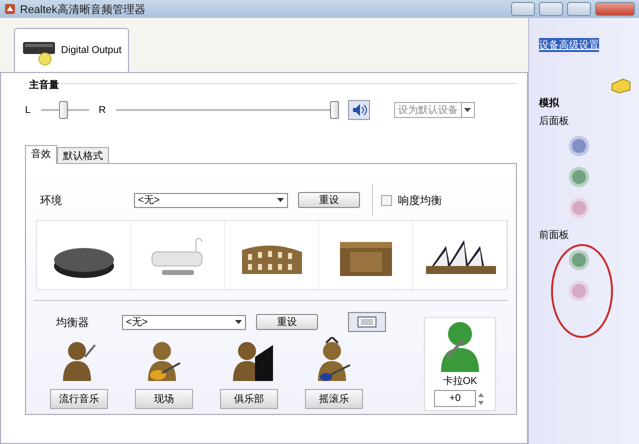 The width and height of the screenshot is (639, 444). I want to click on preset-button: 俱乐部, so click(249, 399).